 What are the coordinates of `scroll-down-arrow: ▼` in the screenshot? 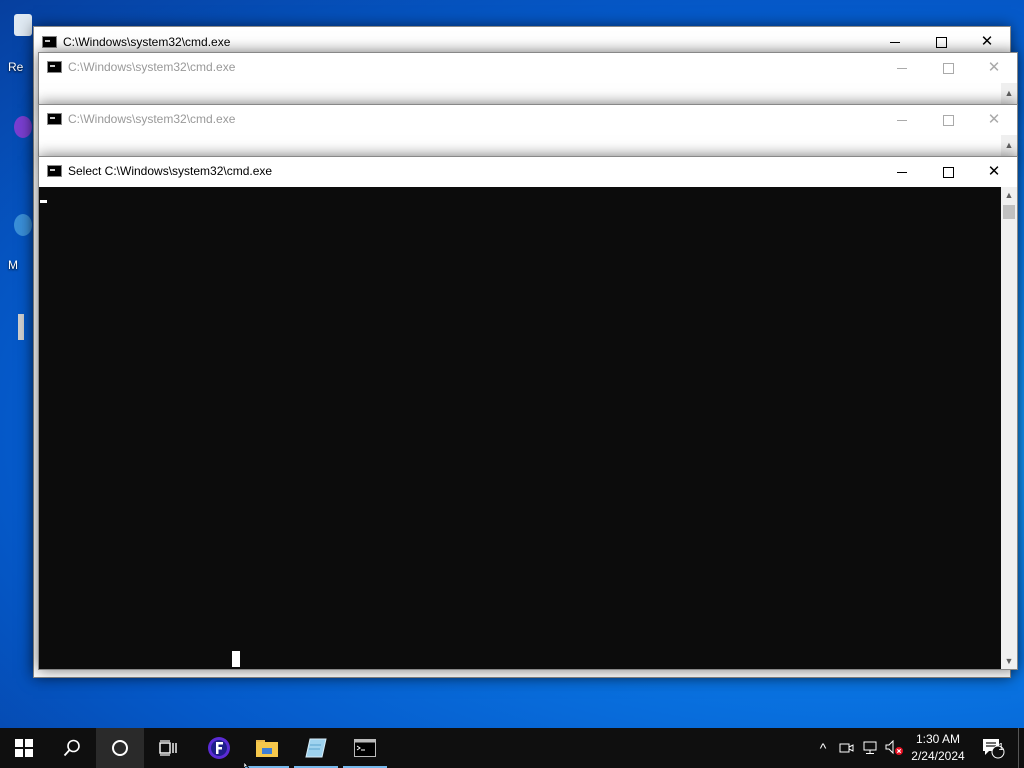 It's located at (1009, 661).